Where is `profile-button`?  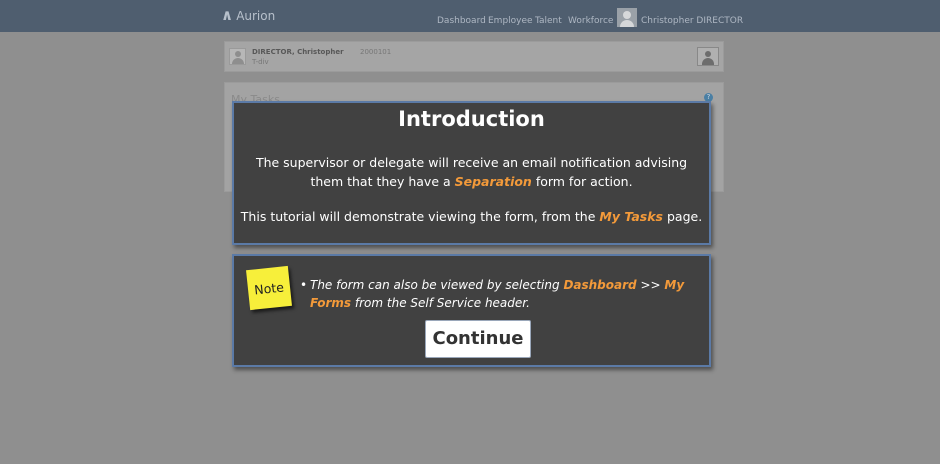 profile-button is located at coordinates (708, 56).